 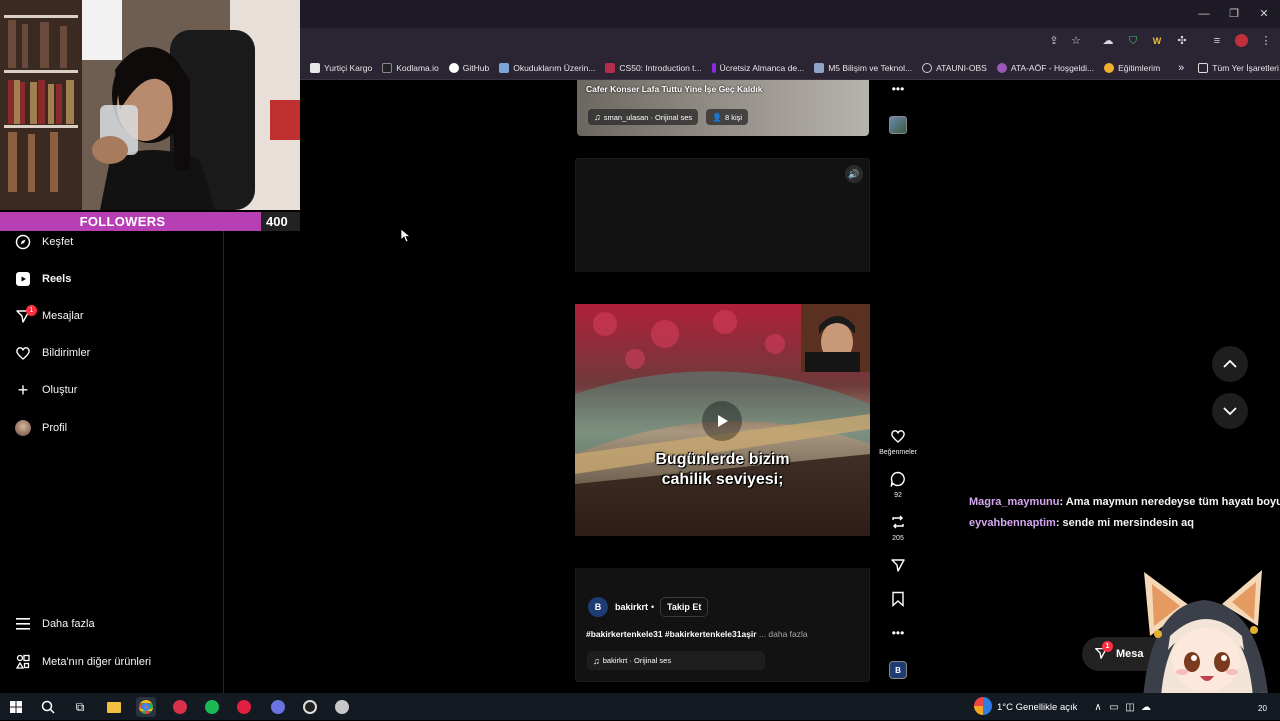 I want to click on reels-icon, so click(x=23, y=279).